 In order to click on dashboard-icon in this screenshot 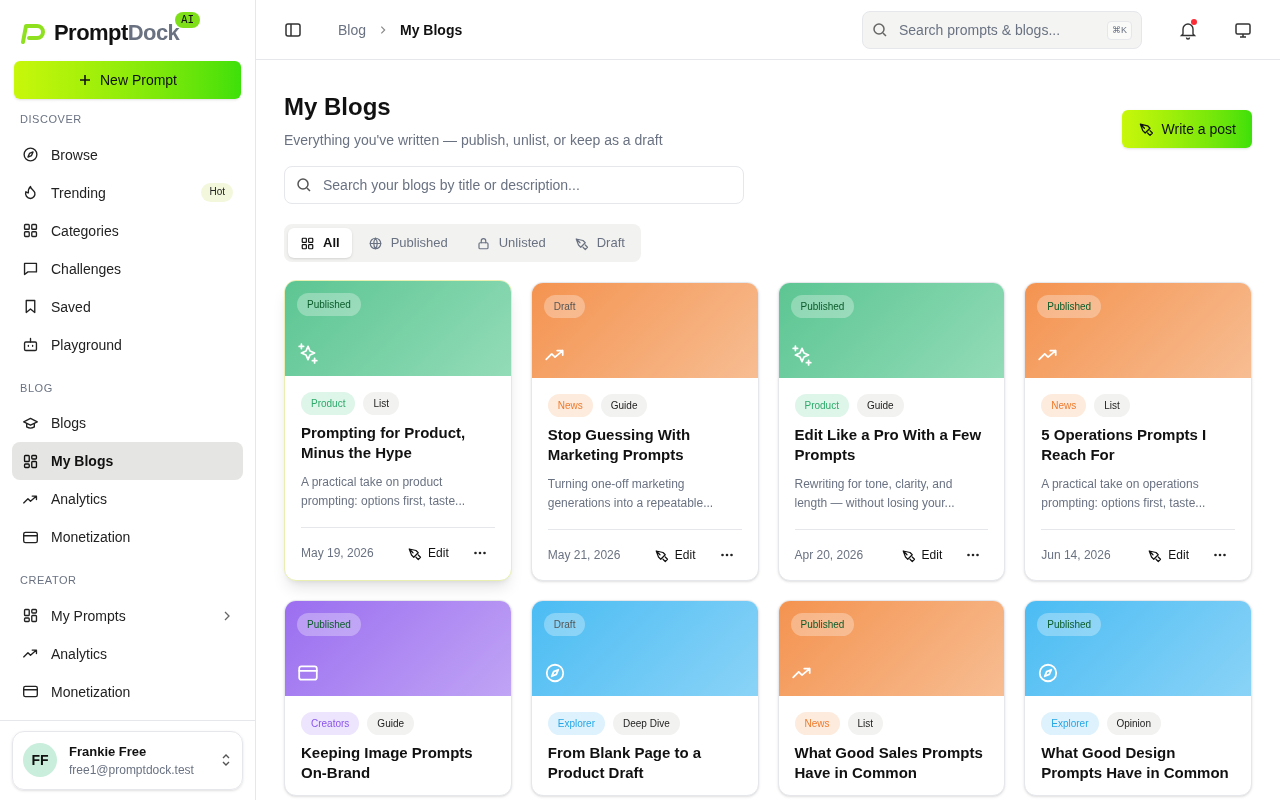, I will do `click(30, 461)`.